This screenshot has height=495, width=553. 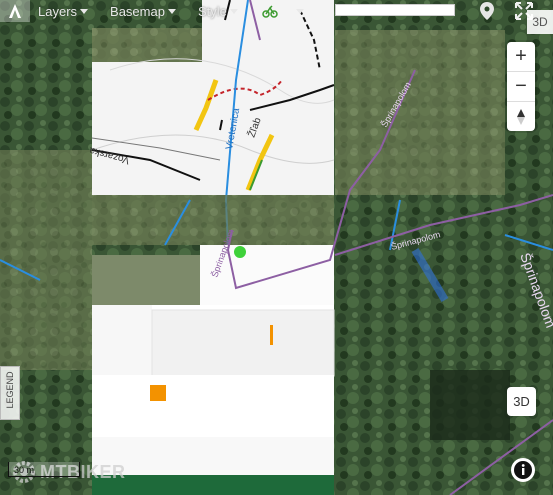 I want to click on style-menu: Style, so click(x=218, y=11).